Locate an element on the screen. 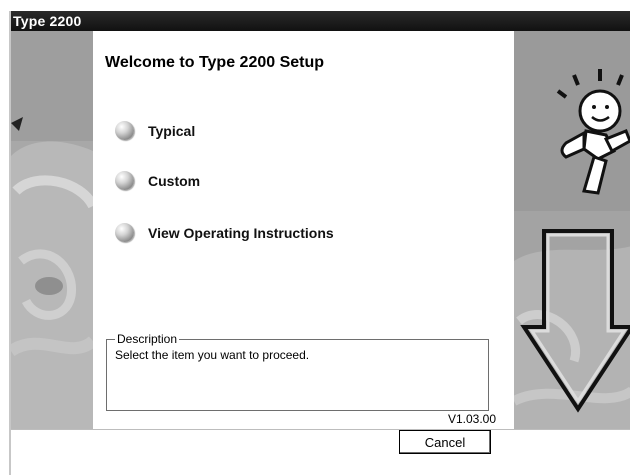 This screenshot has height=475, width=630. left-decorative-art is located at coordinates (52, 230).